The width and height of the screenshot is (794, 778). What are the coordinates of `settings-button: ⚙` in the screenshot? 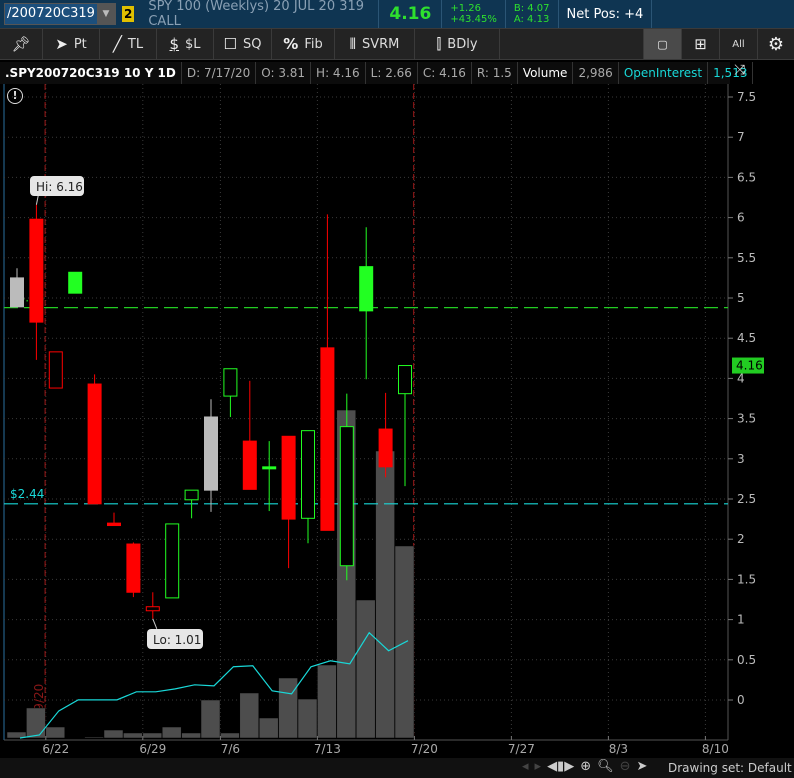 It's located at (776, 44).